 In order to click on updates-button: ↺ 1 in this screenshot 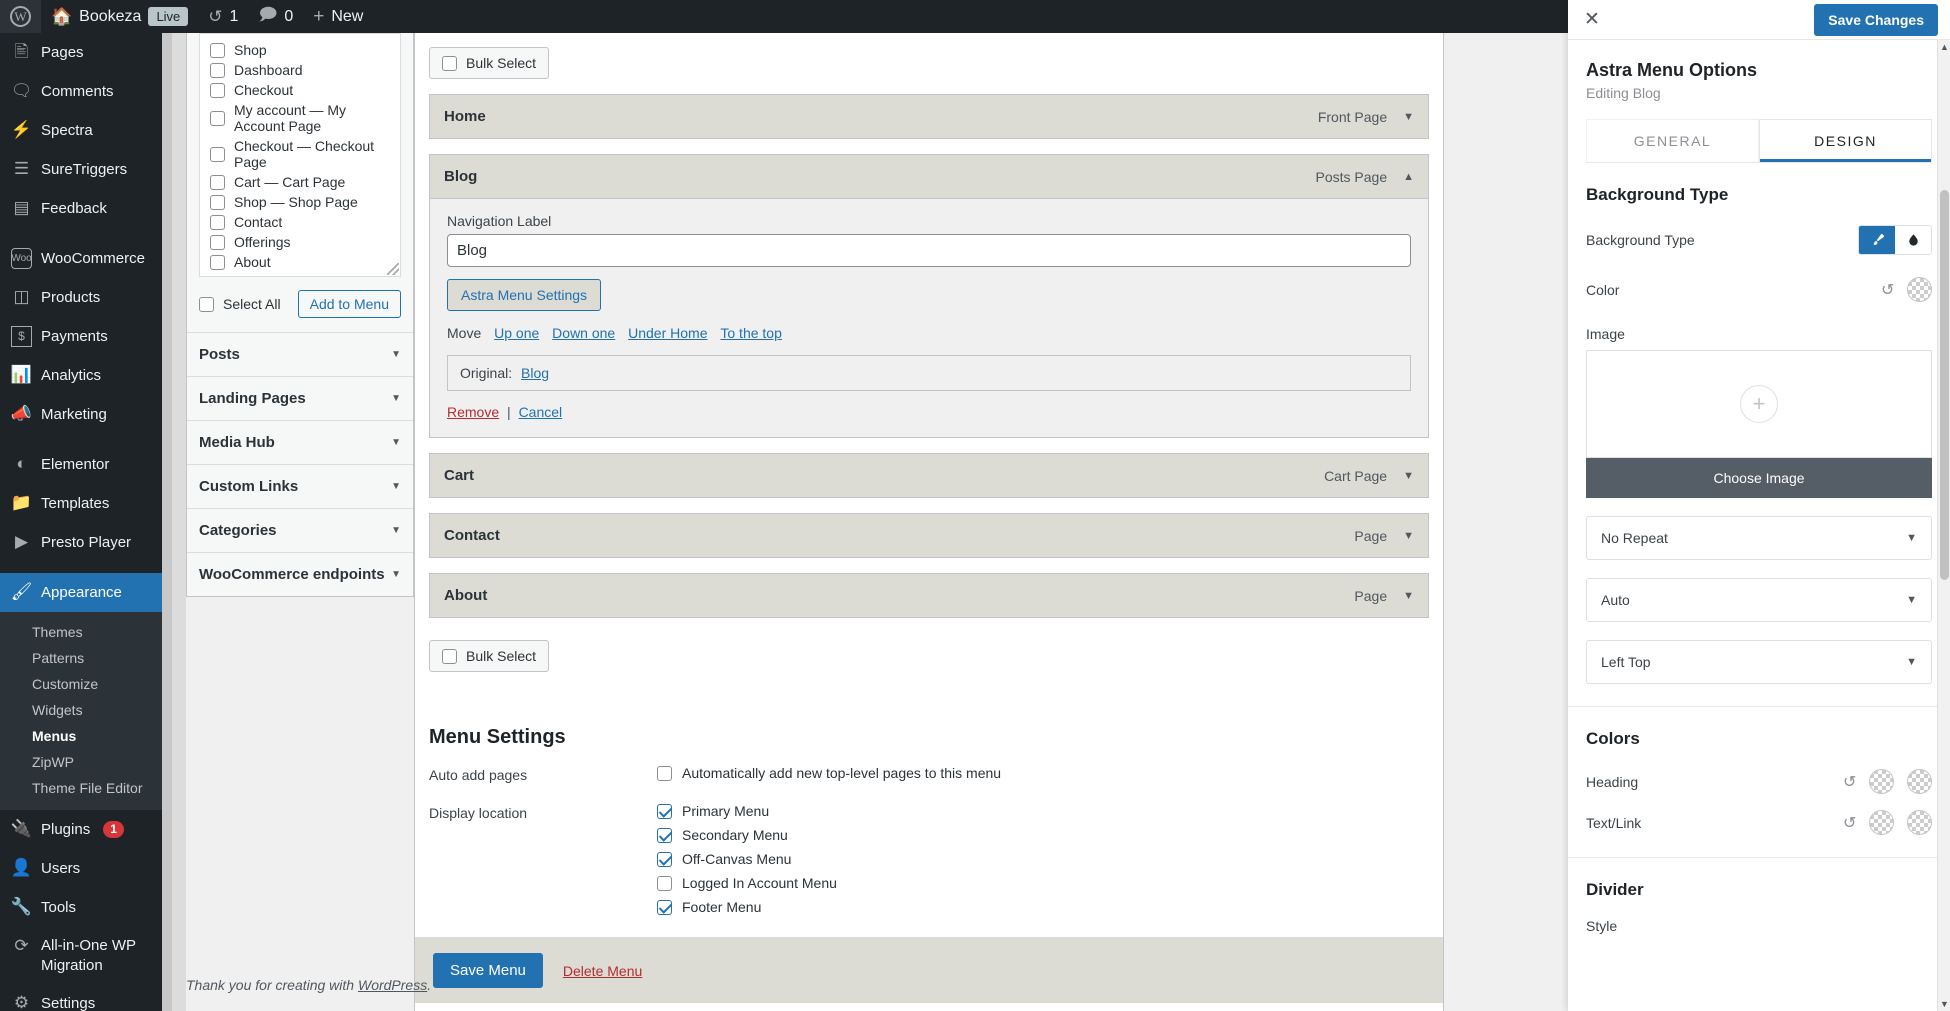, I will do `click(223, 16)`.